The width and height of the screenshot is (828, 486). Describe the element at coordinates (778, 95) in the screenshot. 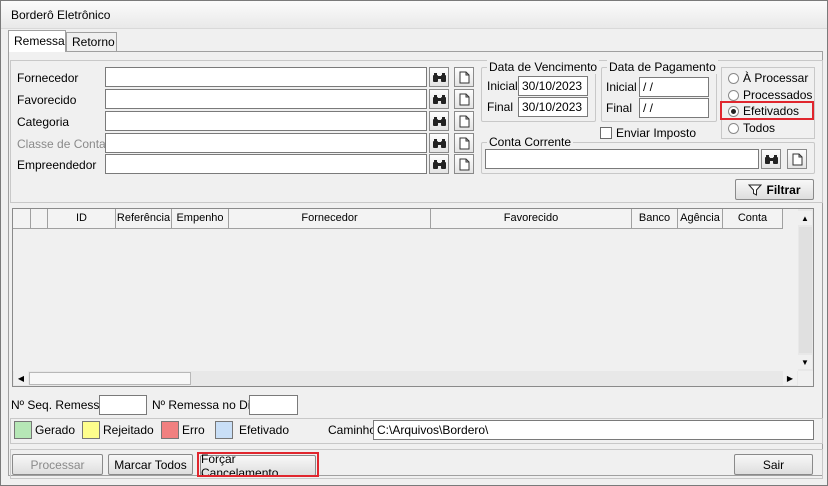

I see `radio-label: Processados` at that location.